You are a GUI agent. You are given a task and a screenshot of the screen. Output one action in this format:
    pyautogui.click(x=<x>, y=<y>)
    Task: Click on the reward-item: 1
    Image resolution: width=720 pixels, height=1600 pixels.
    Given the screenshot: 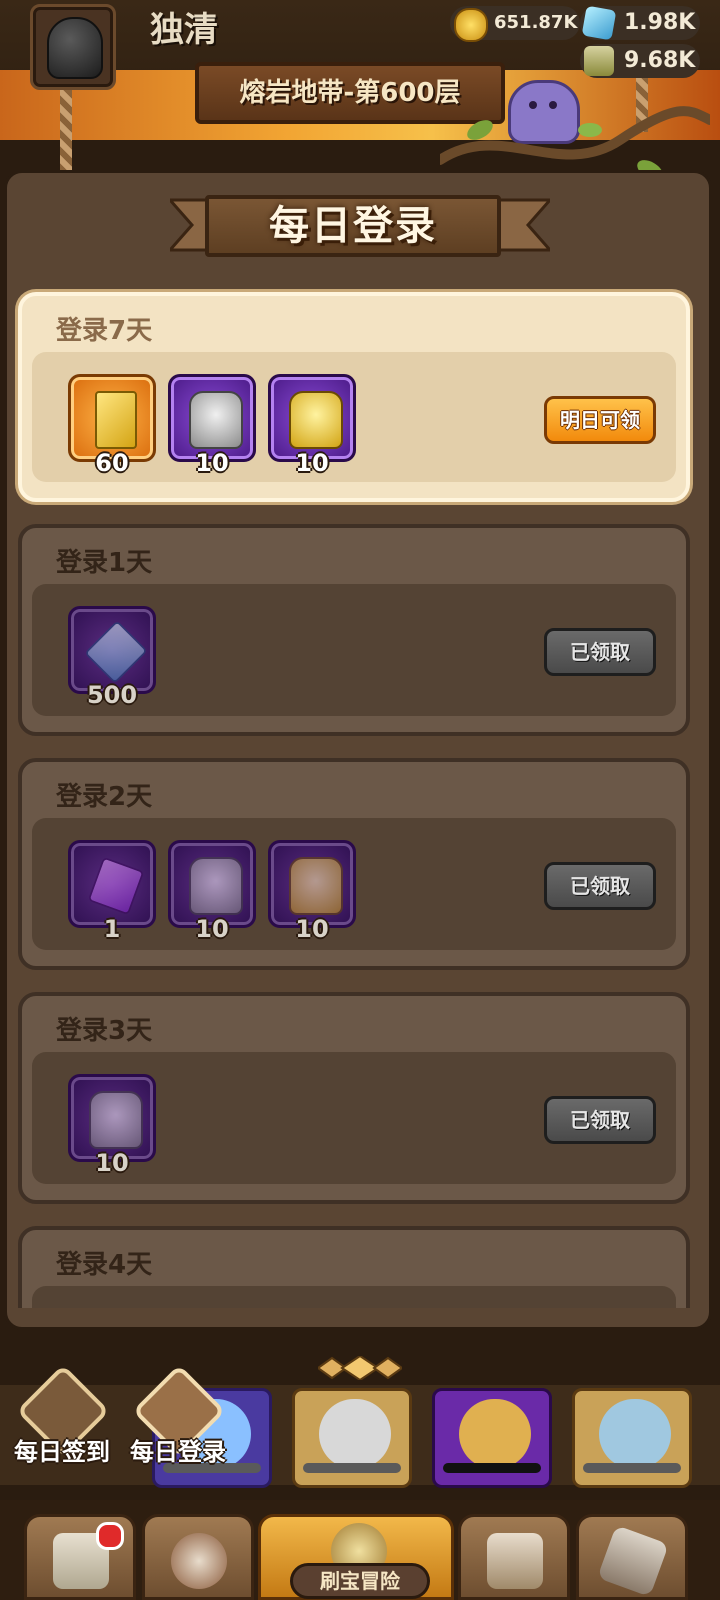 What is the action you would take?
    pyautogui.click(x=112, y=891)
    